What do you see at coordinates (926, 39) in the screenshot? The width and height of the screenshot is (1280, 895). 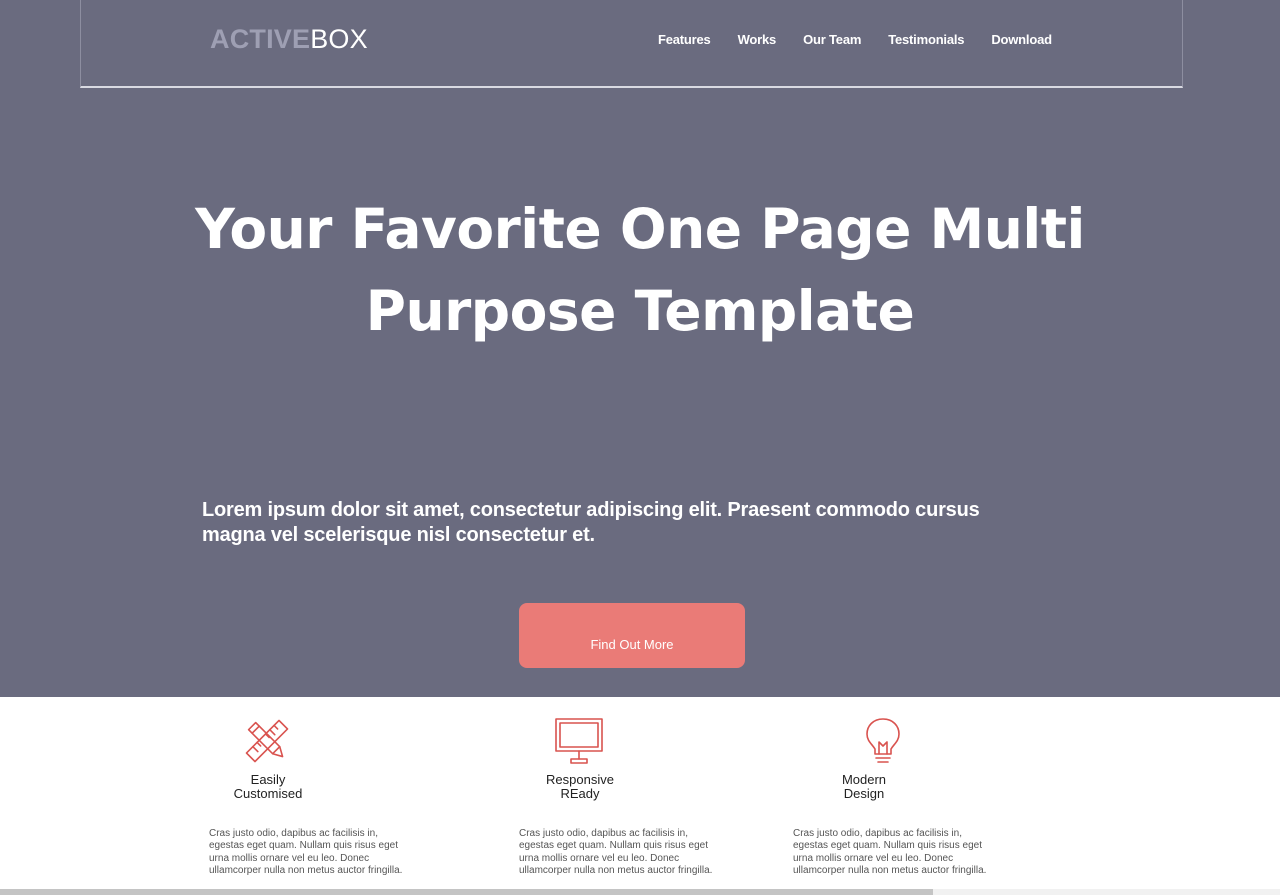 I see `nav-link-testimonials: Testimonials` at bounding box center [926, 39].